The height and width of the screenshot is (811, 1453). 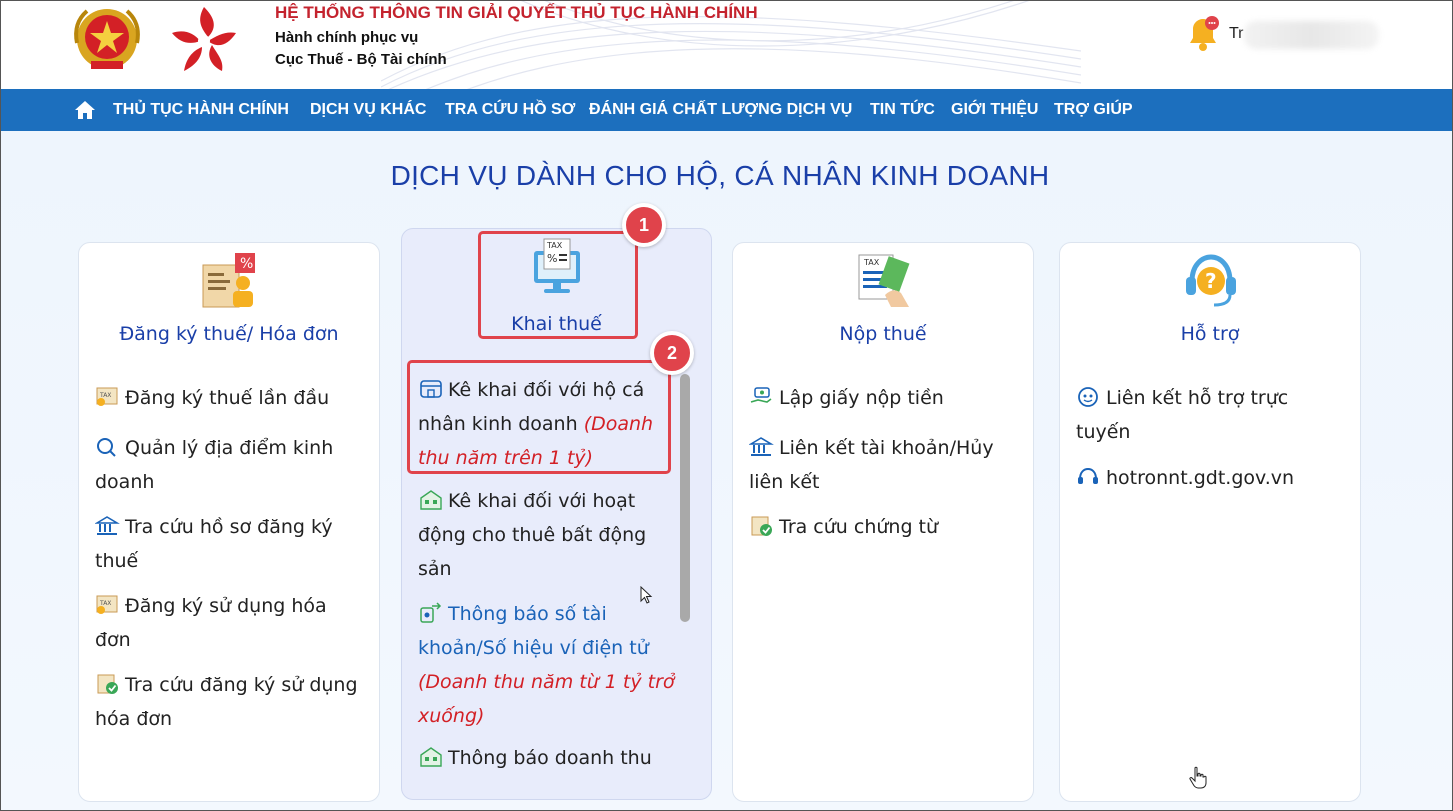 What do you see at coordinates (685, 498) in the screenshot?
I see `card-scrollbar-thumb` at bounding box center [685, 498].